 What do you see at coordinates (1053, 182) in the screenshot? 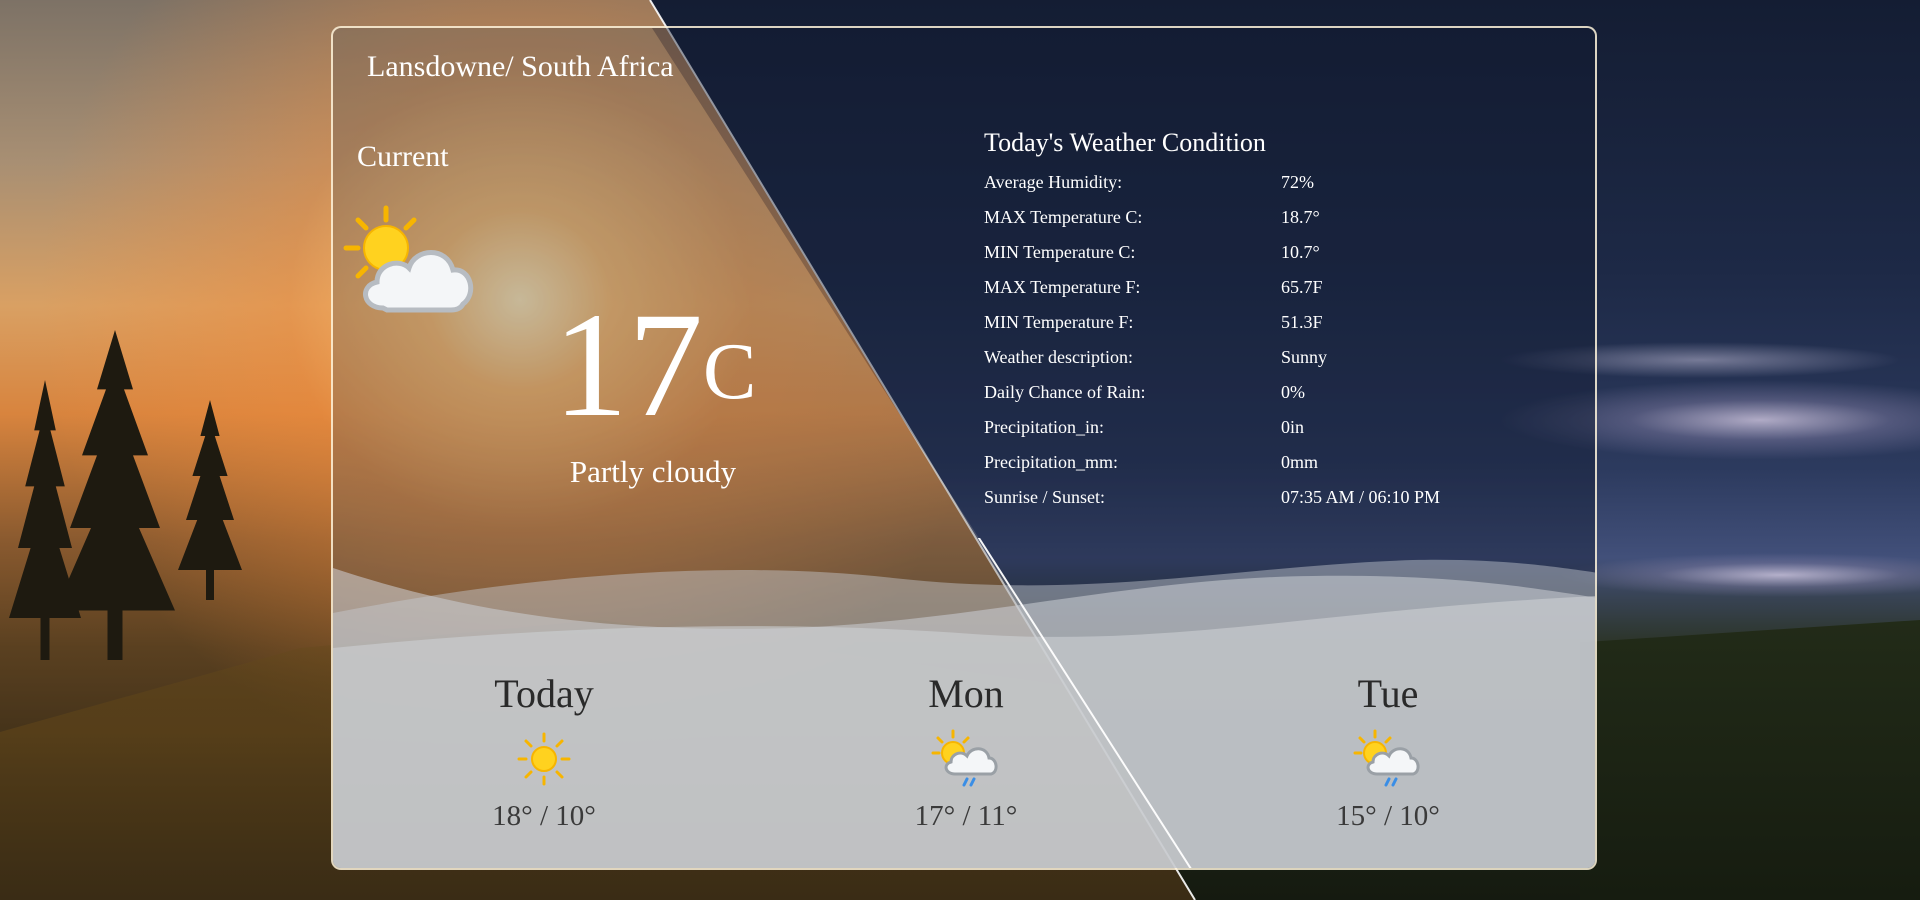
I see `condition-label: Average Humidity:` at bounding box center [1053, 182].